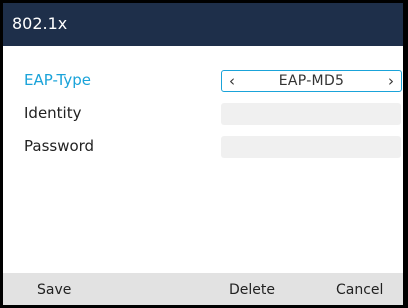 Image resolution: width=408 pixels, height=308 pixels. What do you see at coordinates (203, 146) in the screenshot?
I see `password-row: Password` at bounding box center [203, 146].